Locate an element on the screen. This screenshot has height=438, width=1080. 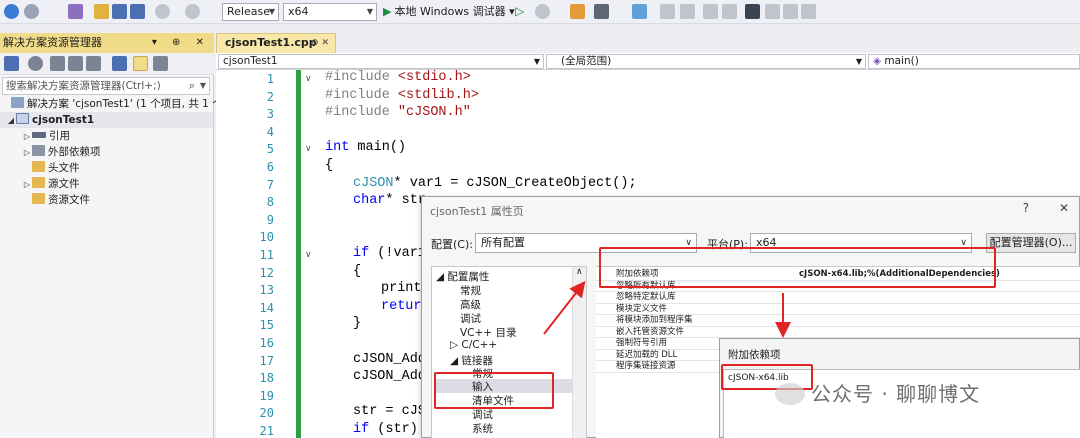
watermark: 公众号 · 聊聊博文 is located at coordinates (877, 392).